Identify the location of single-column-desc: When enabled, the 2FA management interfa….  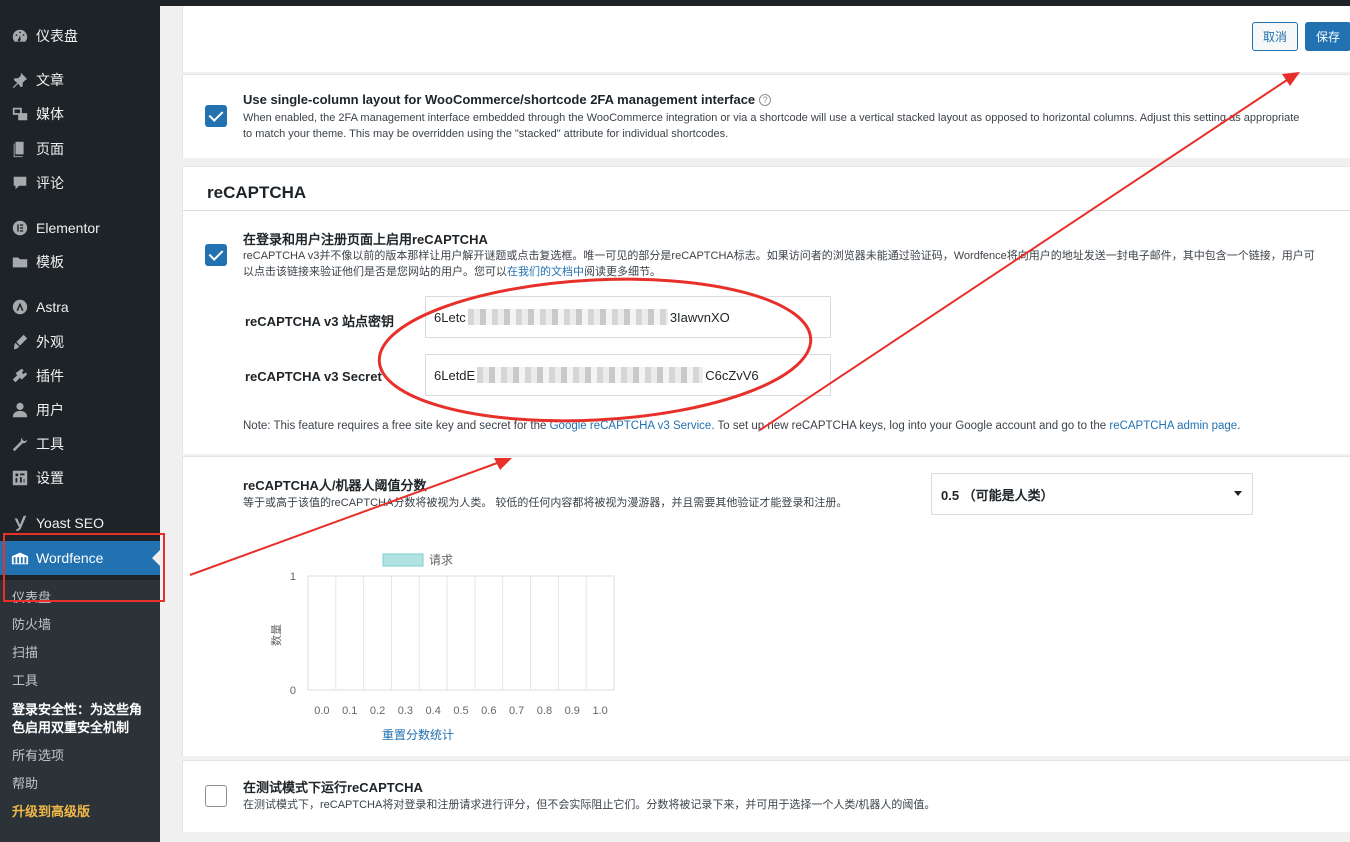
(771, 126).